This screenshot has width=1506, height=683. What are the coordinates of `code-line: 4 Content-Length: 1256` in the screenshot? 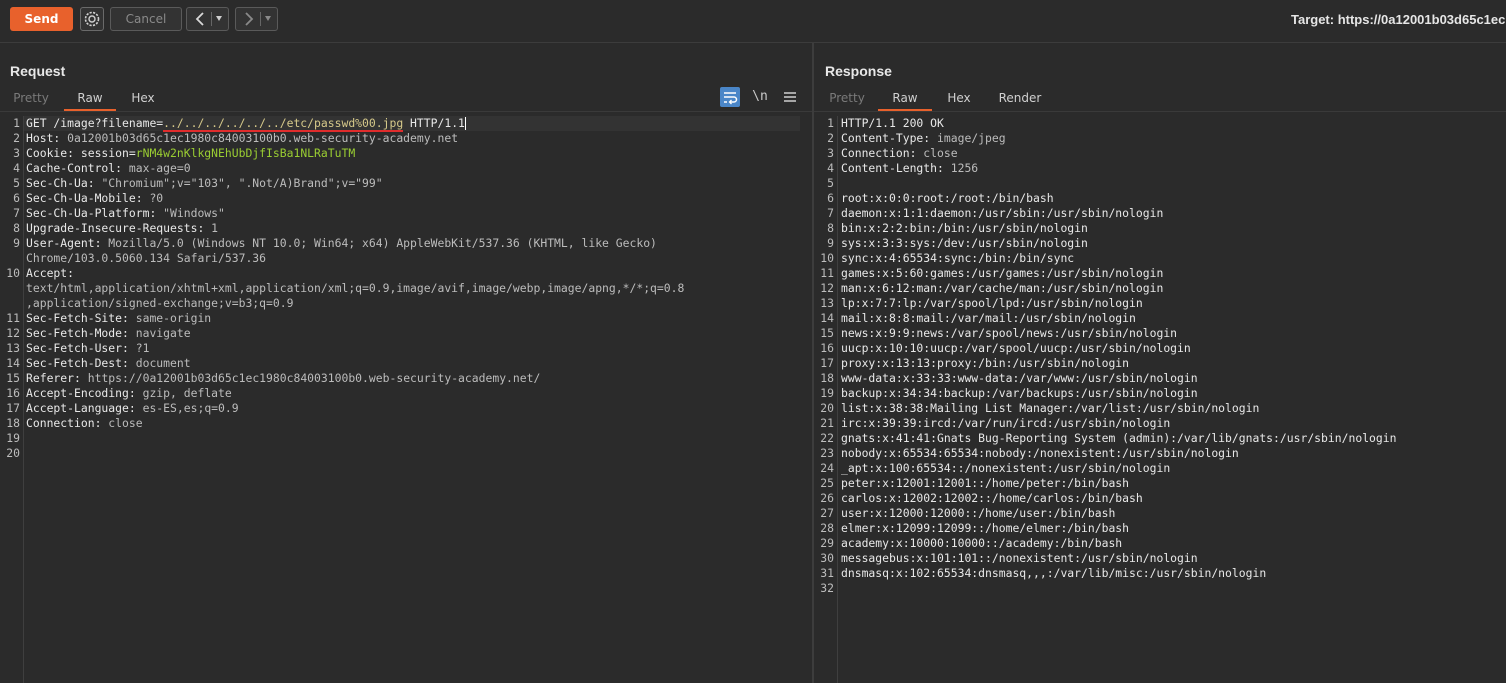 It's located at (1160, 168).